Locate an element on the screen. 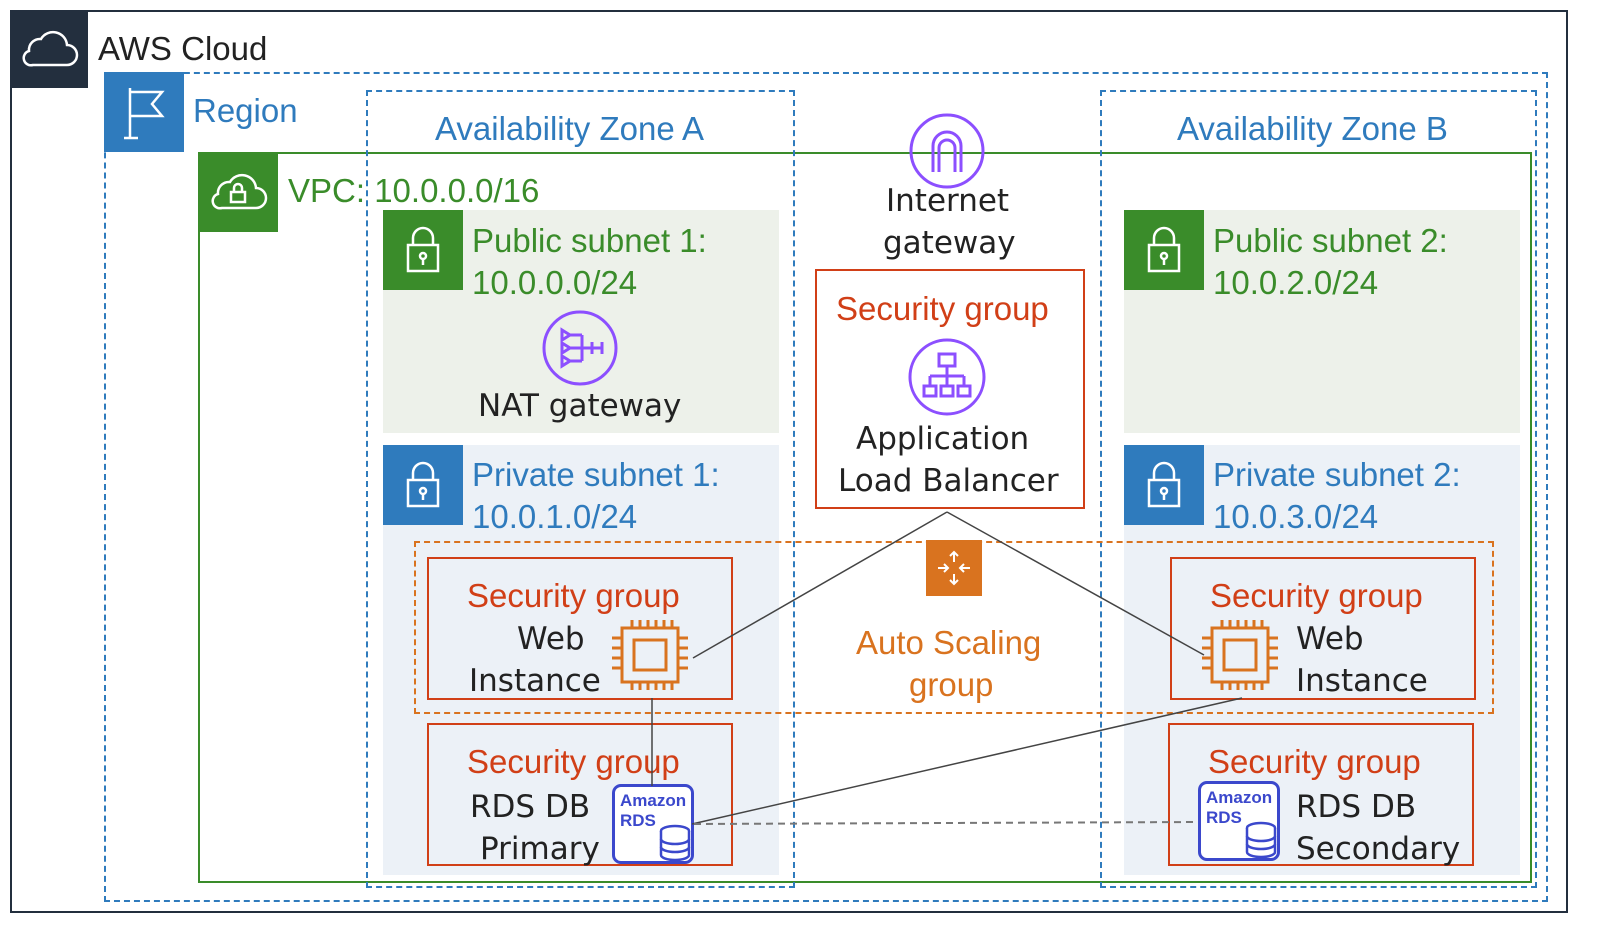  internet-gateway-label-2: gateway is located at coordinates (949, 243).